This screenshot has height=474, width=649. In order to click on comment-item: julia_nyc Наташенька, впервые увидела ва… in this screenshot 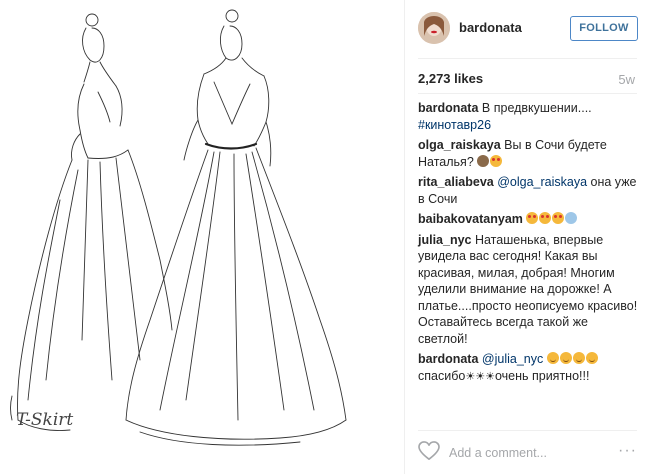, I will do `click(529, 290)`.